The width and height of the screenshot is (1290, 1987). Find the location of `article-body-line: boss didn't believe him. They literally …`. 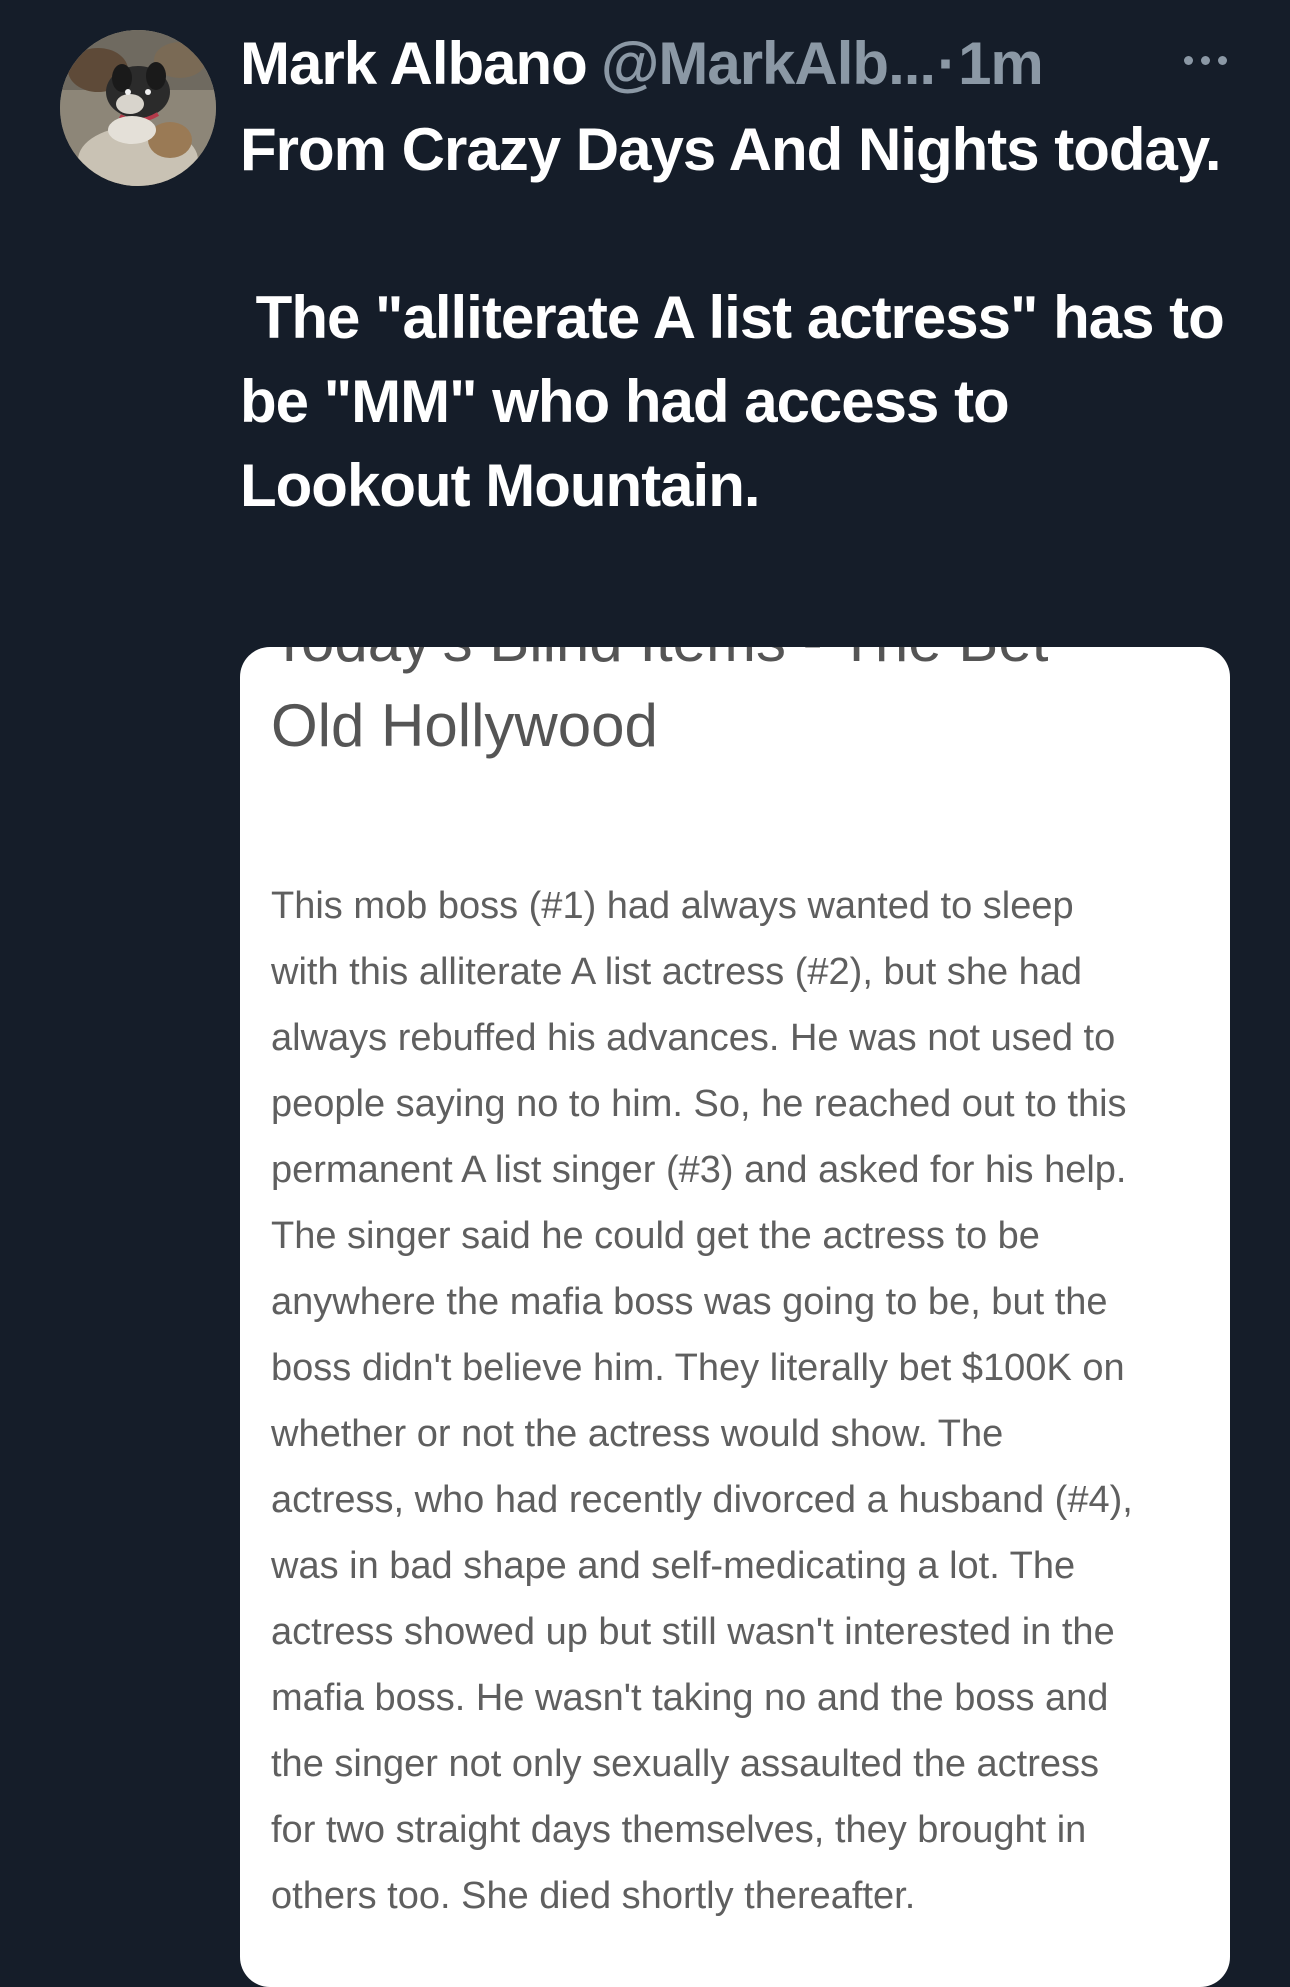

article-body-line: boss didn't believe him. They literally … is located at coordinates (698, 1368).